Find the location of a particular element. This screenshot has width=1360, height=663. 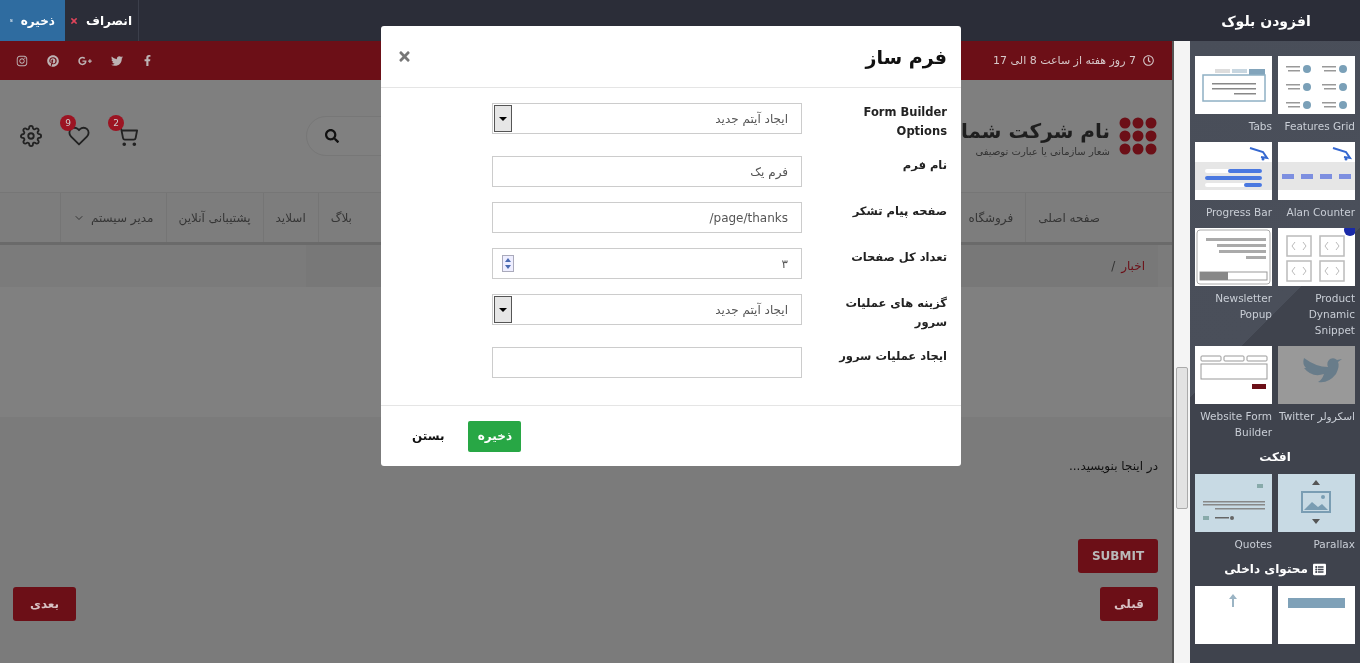

instagram-icon is located at coordinates (22, 60).